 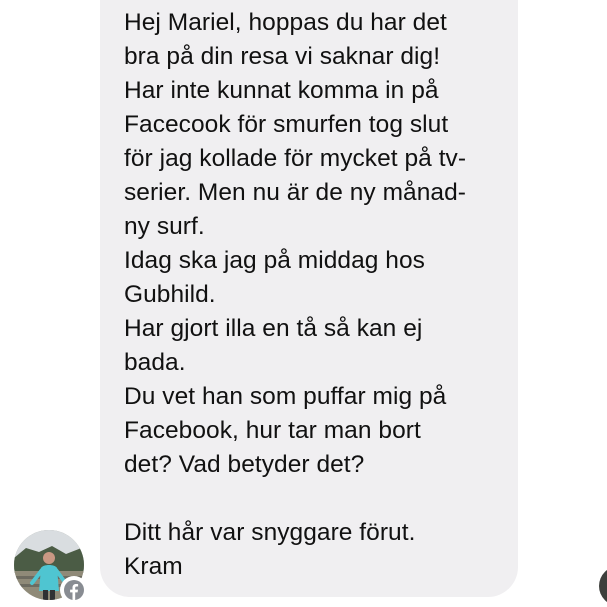 I want to click on message-line: Facebook, hur tar man bort, so click(x=272, y=430).